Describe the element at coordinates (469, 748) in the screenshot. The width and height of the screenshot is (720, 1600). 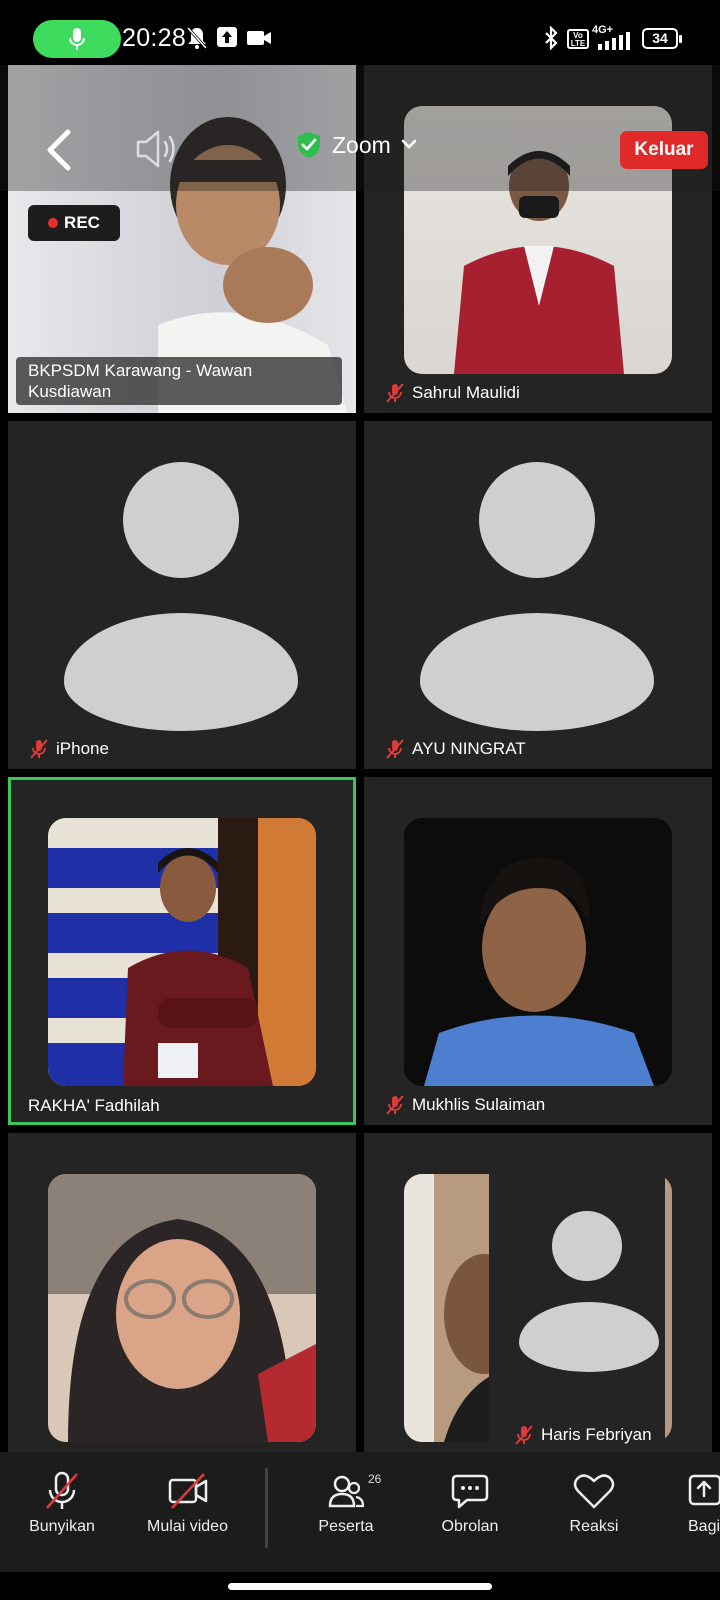
I see `participant-name: AYU NINGRAT` at that location.